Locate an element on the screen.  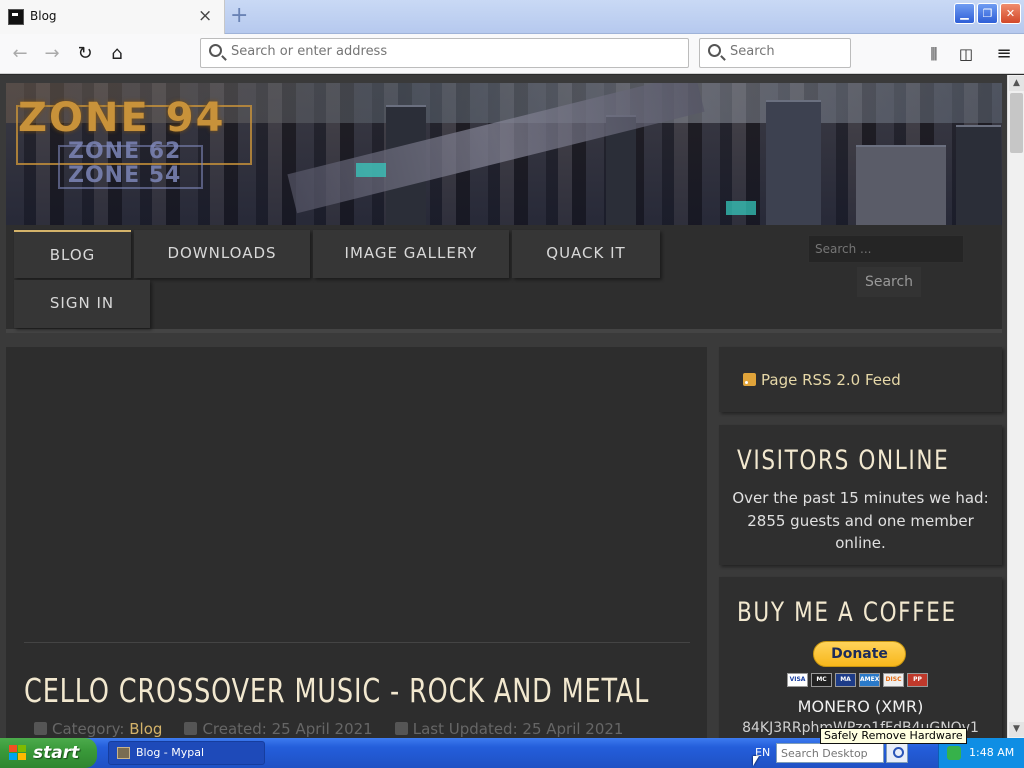
address-bar is located at coordinates (444, 53).